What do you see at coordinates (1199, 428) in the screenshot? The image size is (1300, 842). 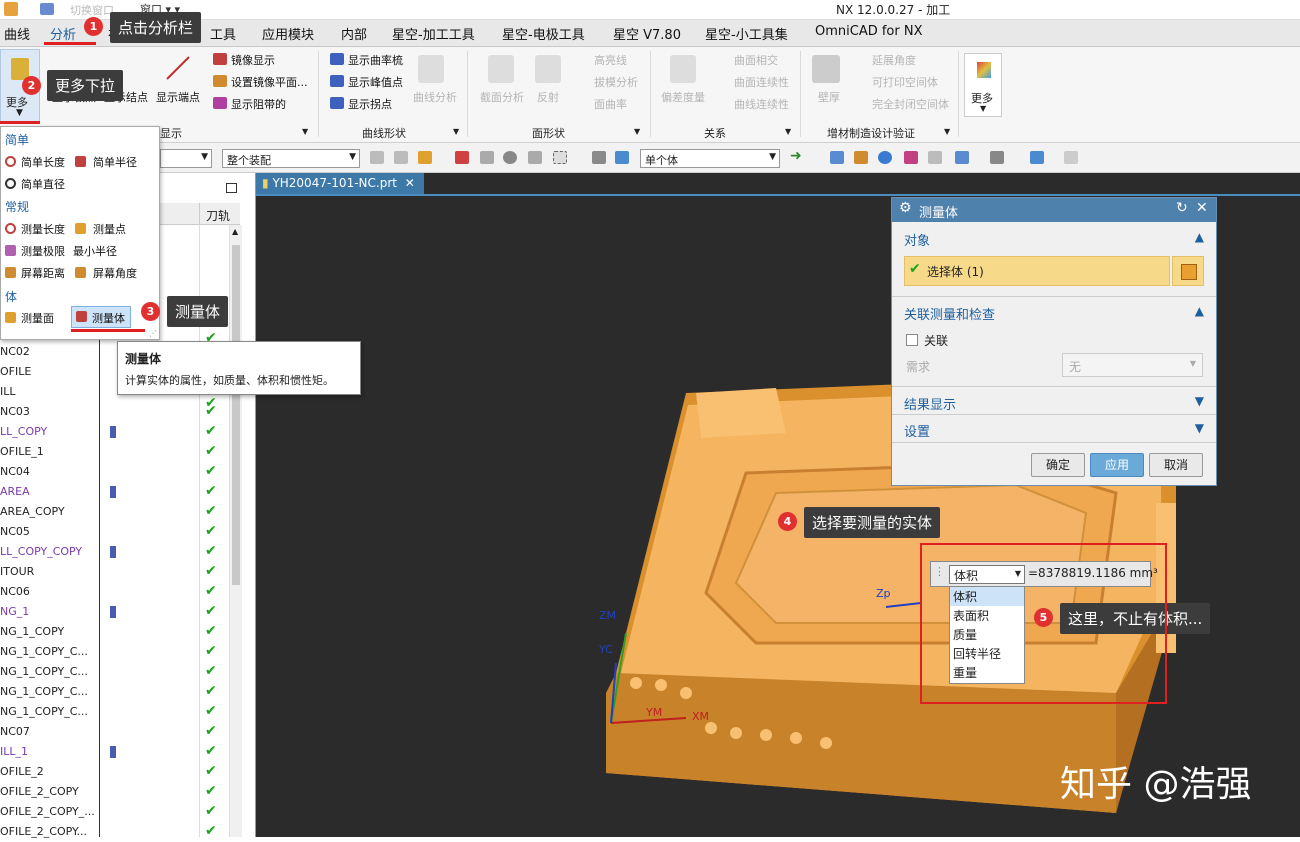 I see `chevron-down-icon: ▼` at bounding box center [1199, 428].